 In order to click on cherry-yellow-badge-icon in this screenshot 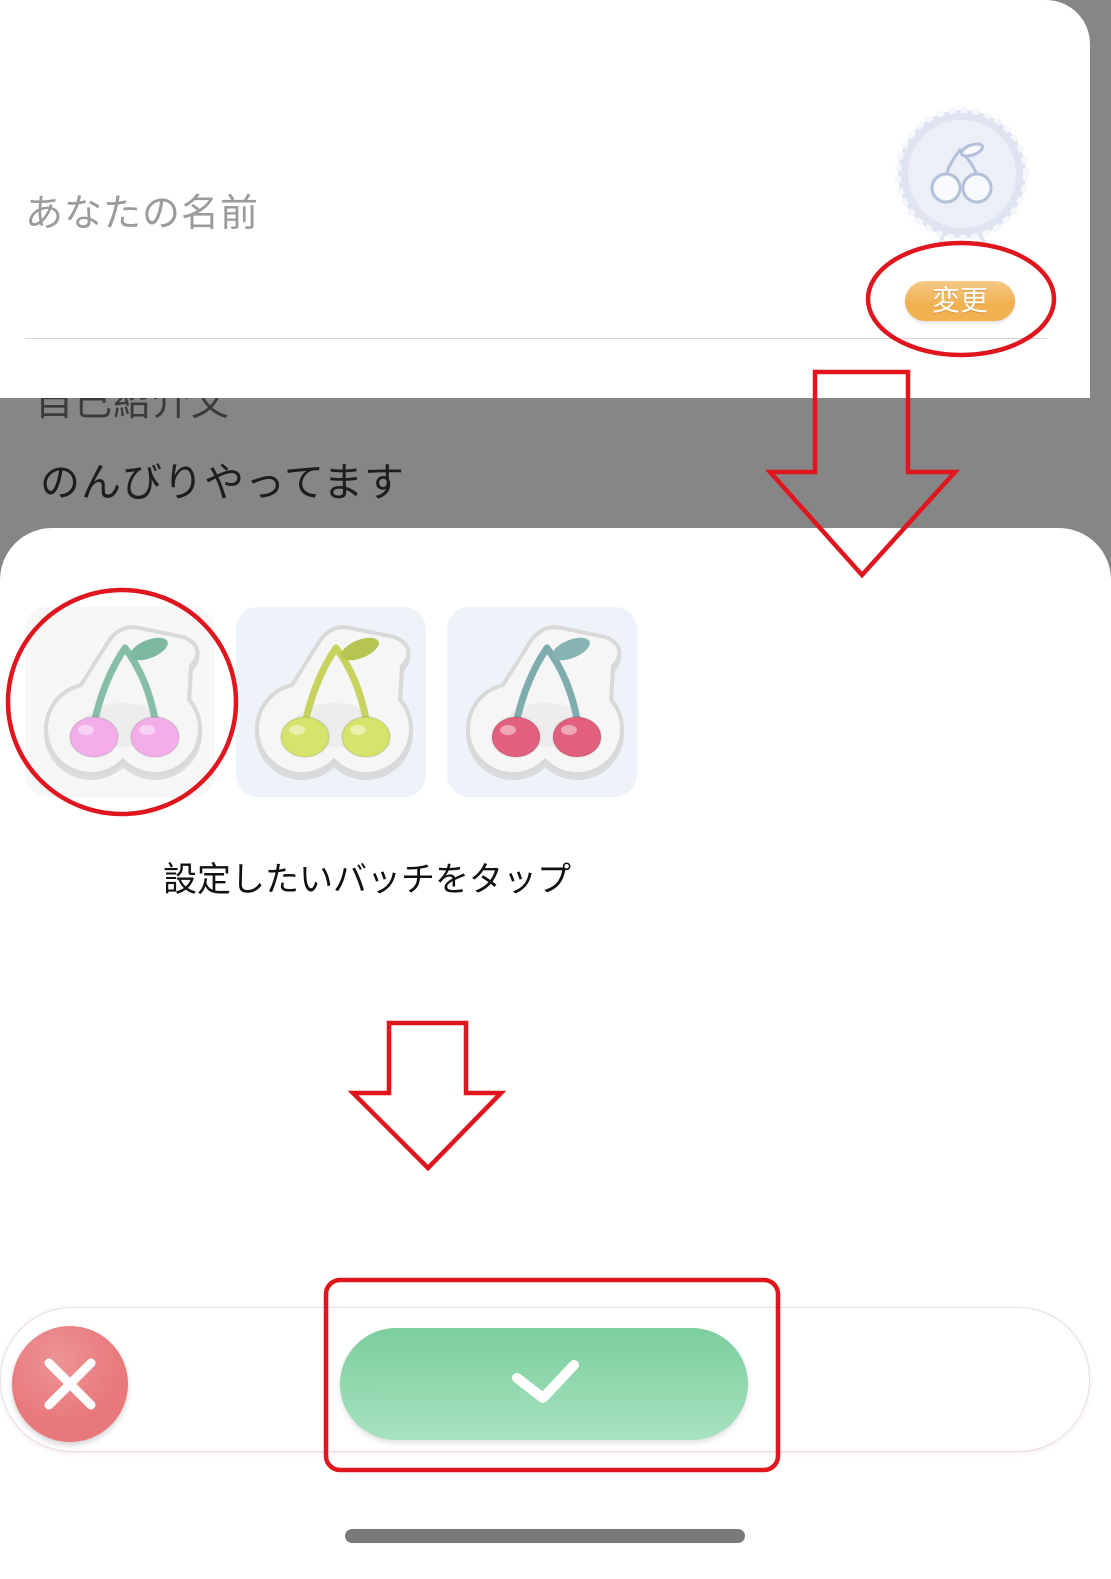, I will do `click(334, 702)`.